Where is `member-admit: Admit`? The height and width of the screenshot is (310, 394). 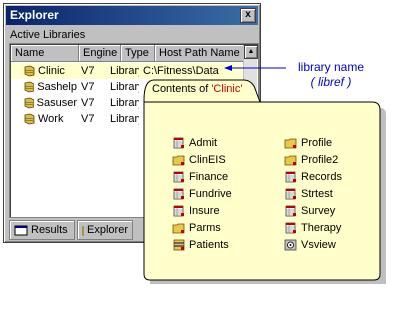
member-admit: Admit is located at coordinates (194, 143).